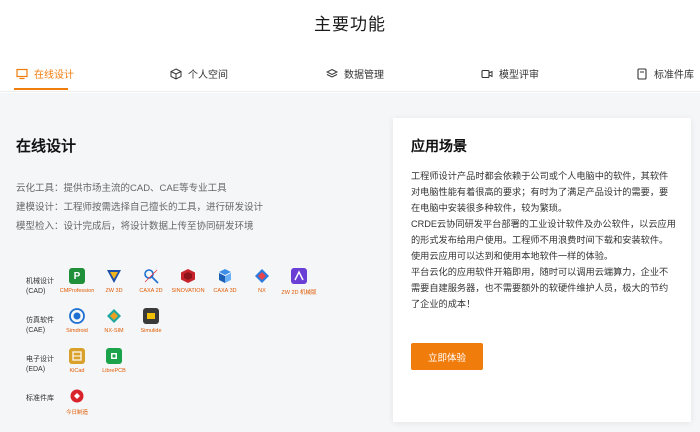 The height and width of the screenshot is (432, 700). Describe the element at coordinates (299, 293) in the screenshot. I see `software-name: ZW 2D 机械版` at that location.